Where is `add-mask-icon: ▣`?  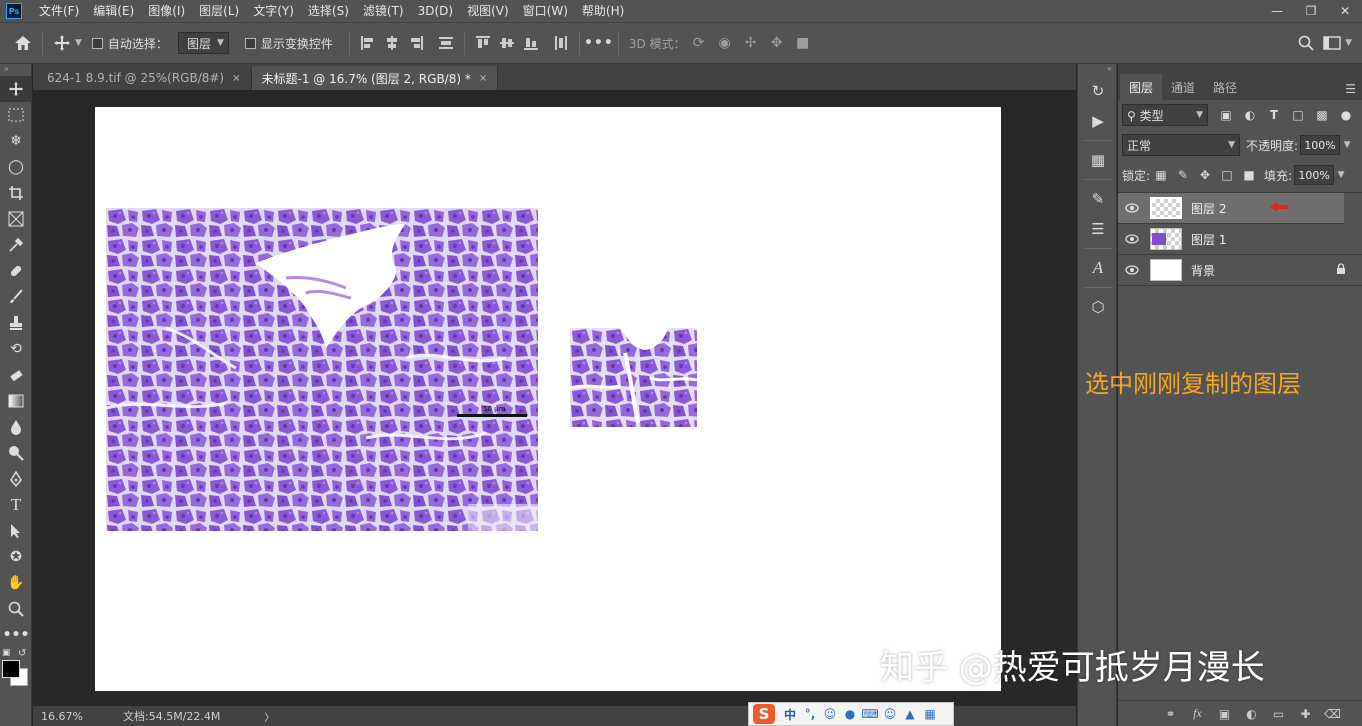
add-mask-icon: ▣ is located at coordinates (1224, 714).